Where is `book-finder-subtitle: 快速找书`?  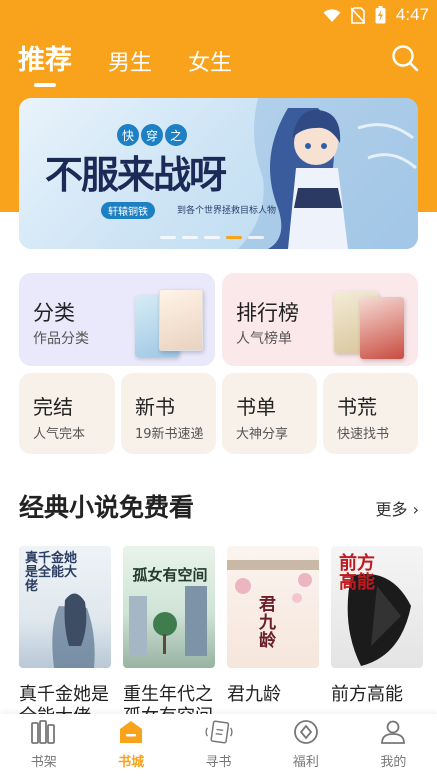
book-finder-subtitle: 快速找书 is located at coordinates (363, 434).